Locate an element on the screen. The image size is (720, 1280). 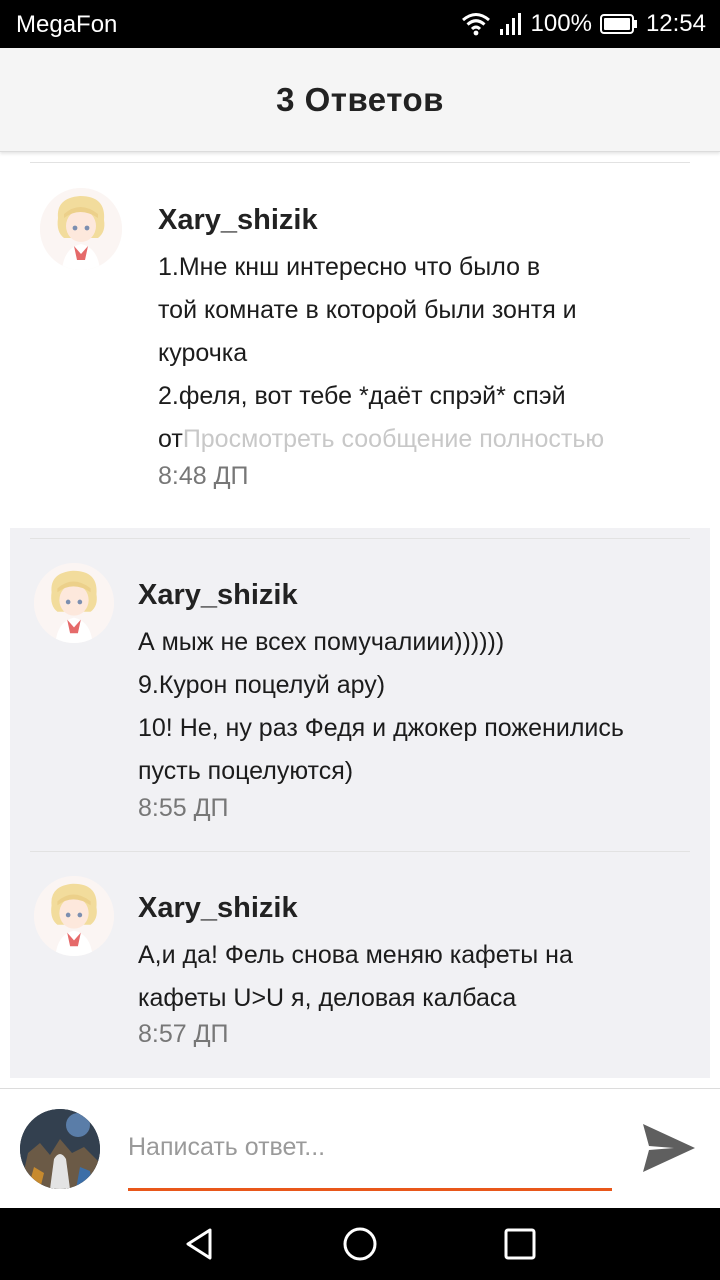
message-line: А,и да! Фель снова меняю кафеты на is located at coordinates (355, 955).